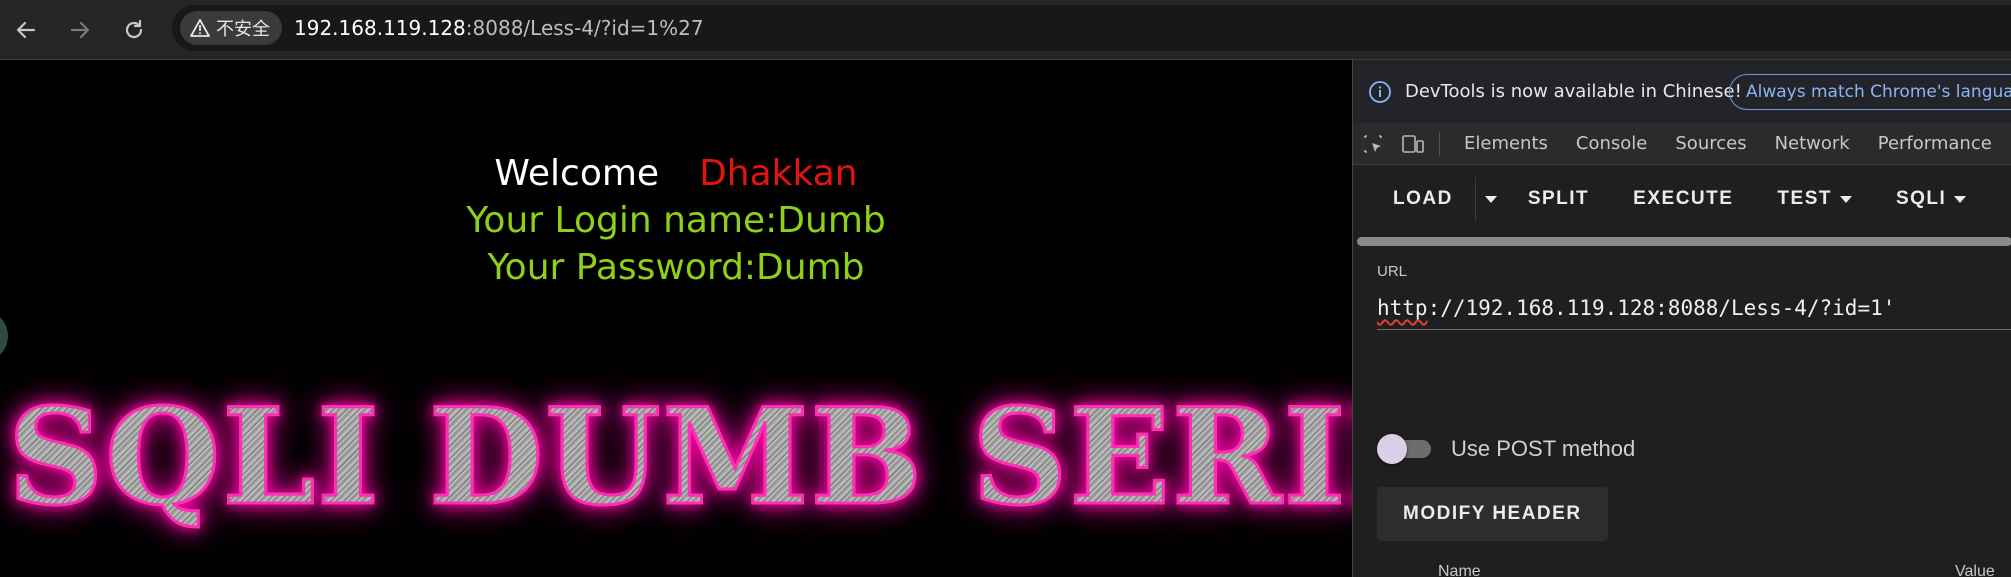  I want to click on post-method-label: Use POST method, so click(1543, 448).